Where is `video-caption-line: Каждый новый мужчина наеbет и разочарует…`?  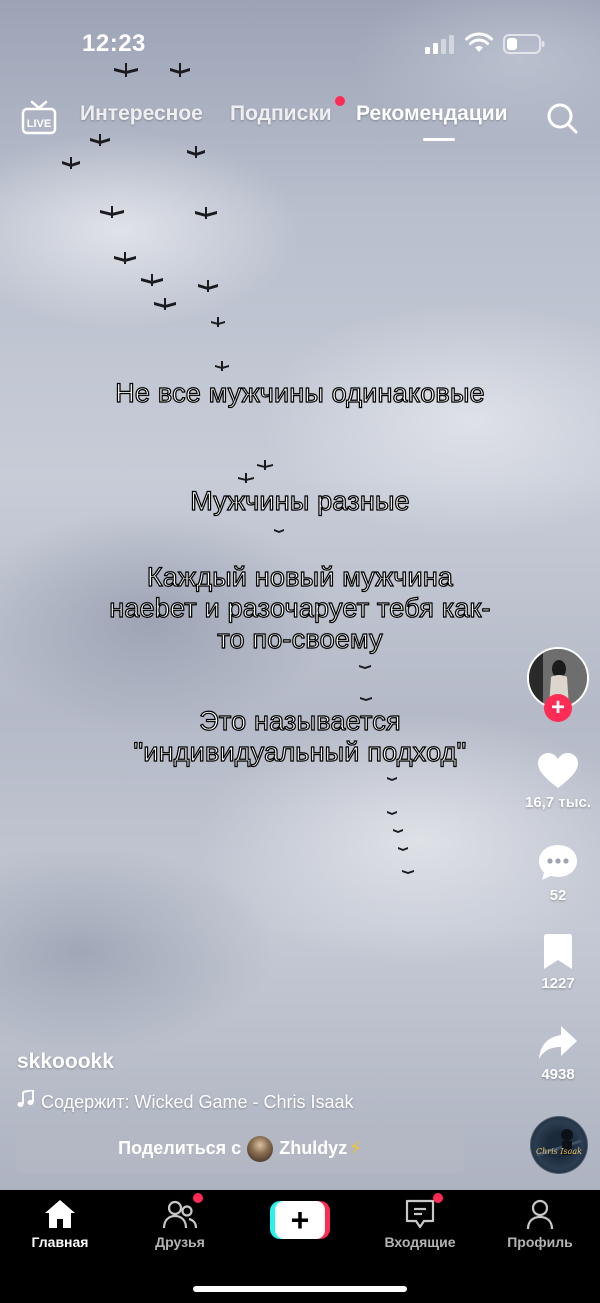
video-caption-line: Каждый новый мужчина наеbет и разочарует… is located at coordinates (300, 607).